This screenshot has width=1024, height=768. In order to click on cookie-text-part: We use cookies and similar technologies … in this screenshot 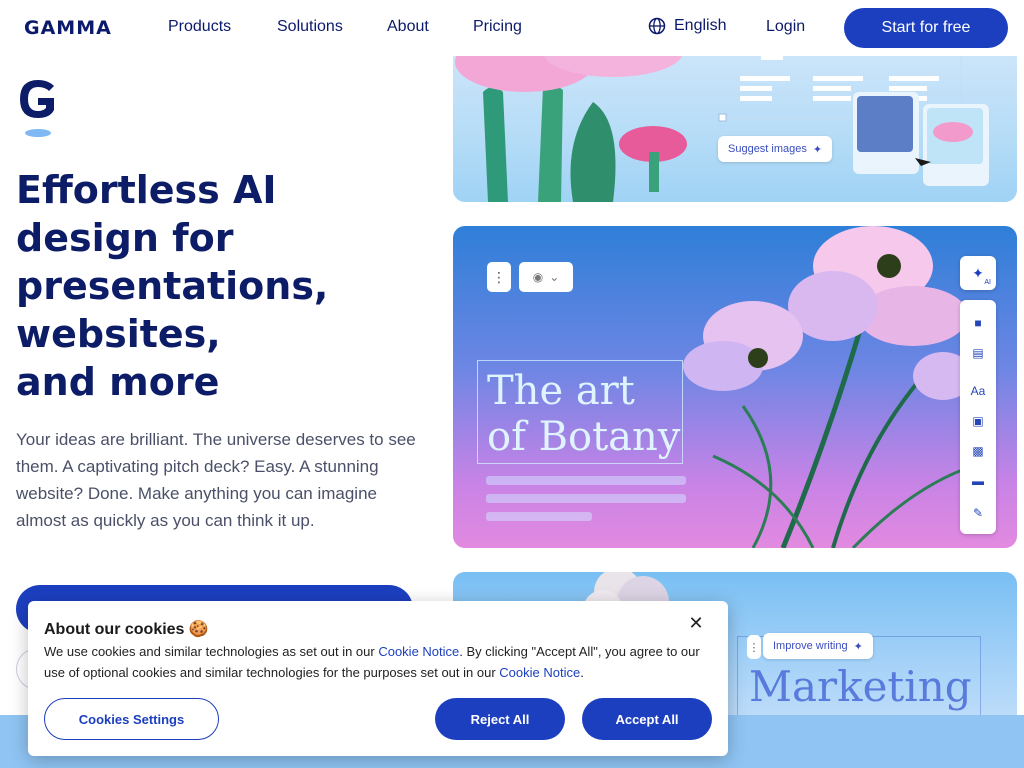, I will do `click(211, 651)`.